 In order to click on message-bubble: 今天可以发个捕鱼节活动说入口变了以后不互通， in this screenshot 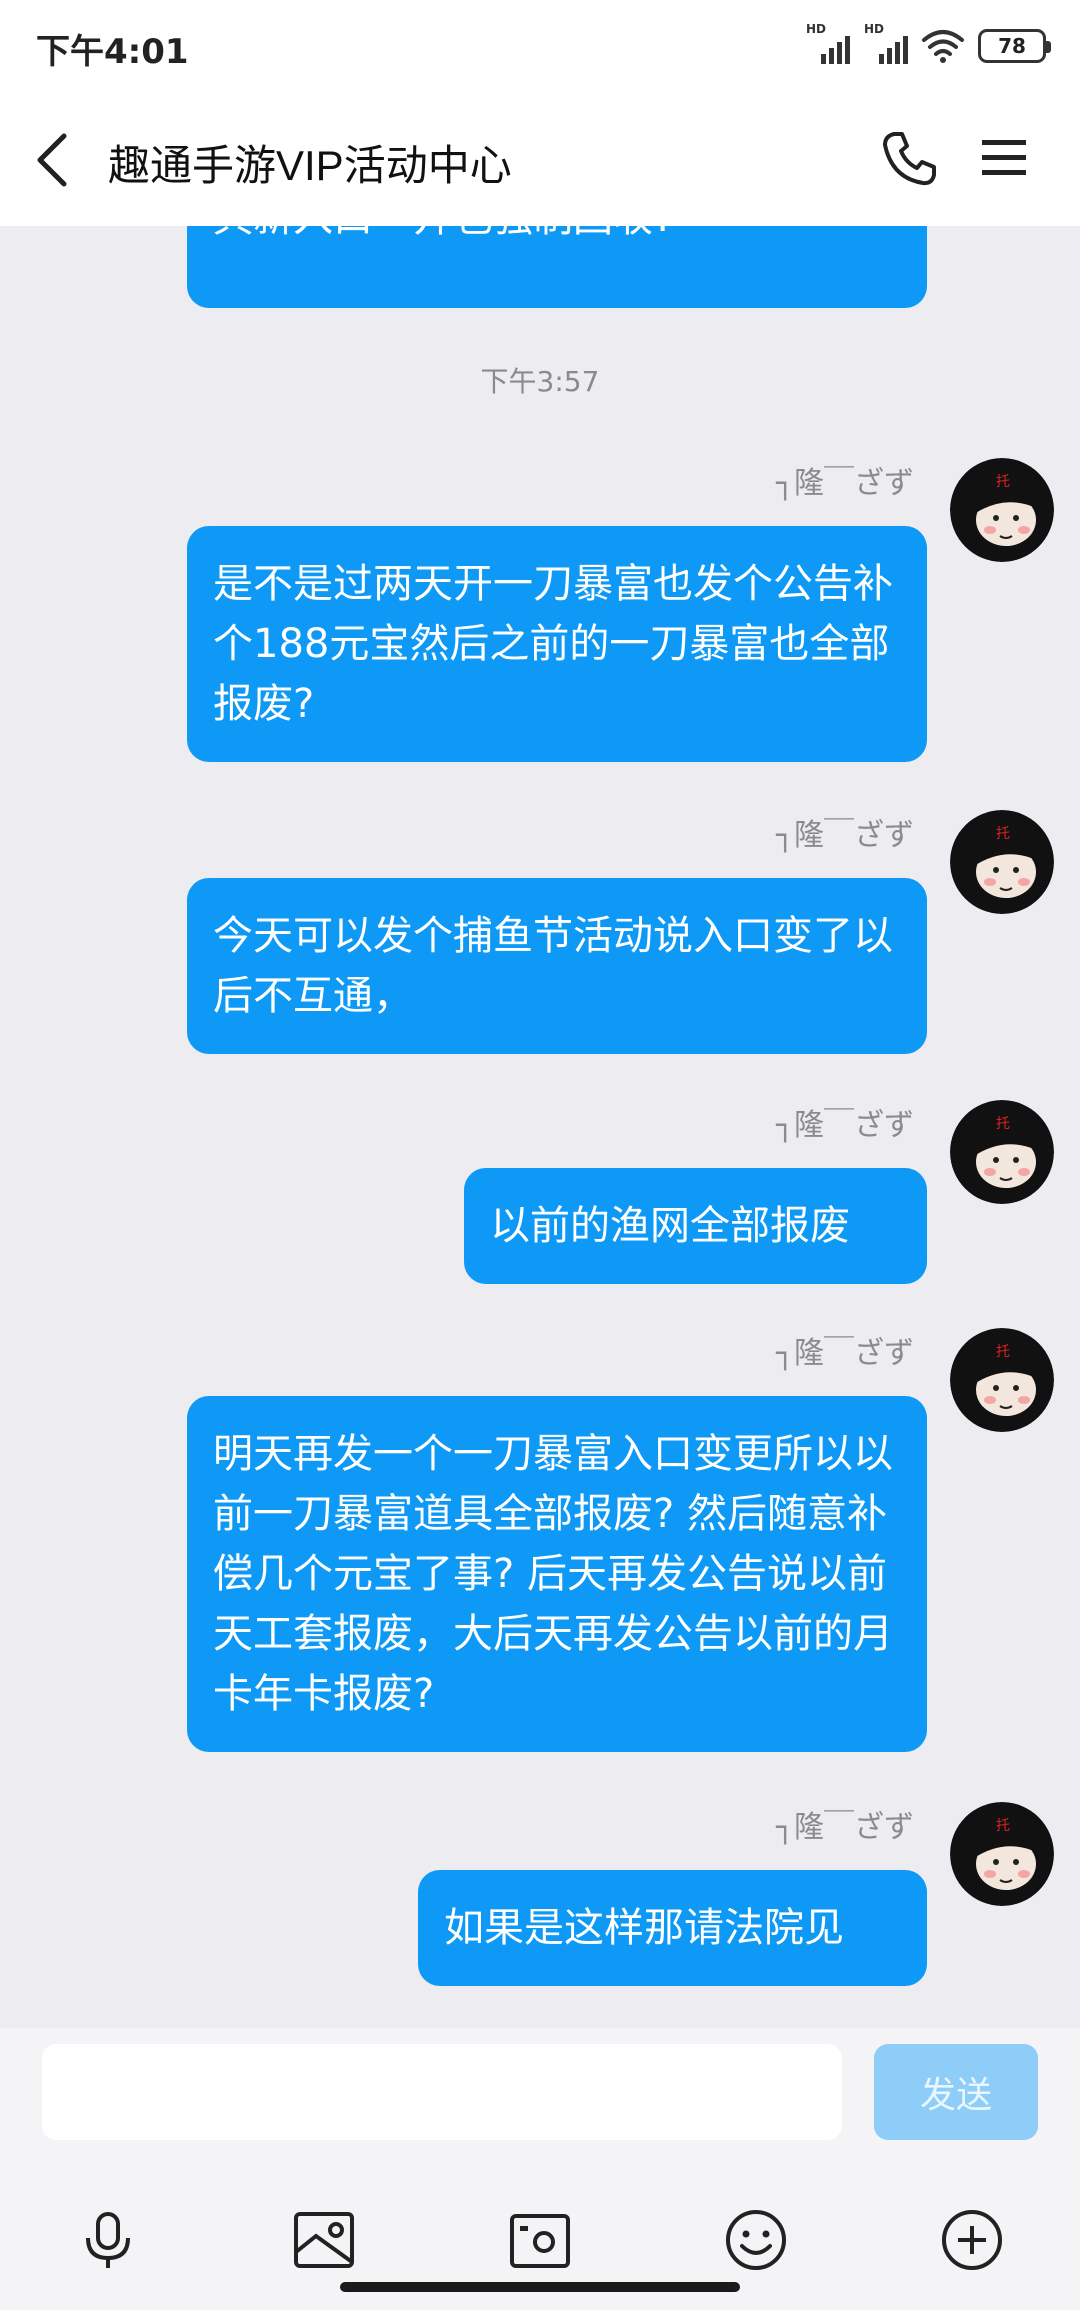, I will do `click(557, 966)`.